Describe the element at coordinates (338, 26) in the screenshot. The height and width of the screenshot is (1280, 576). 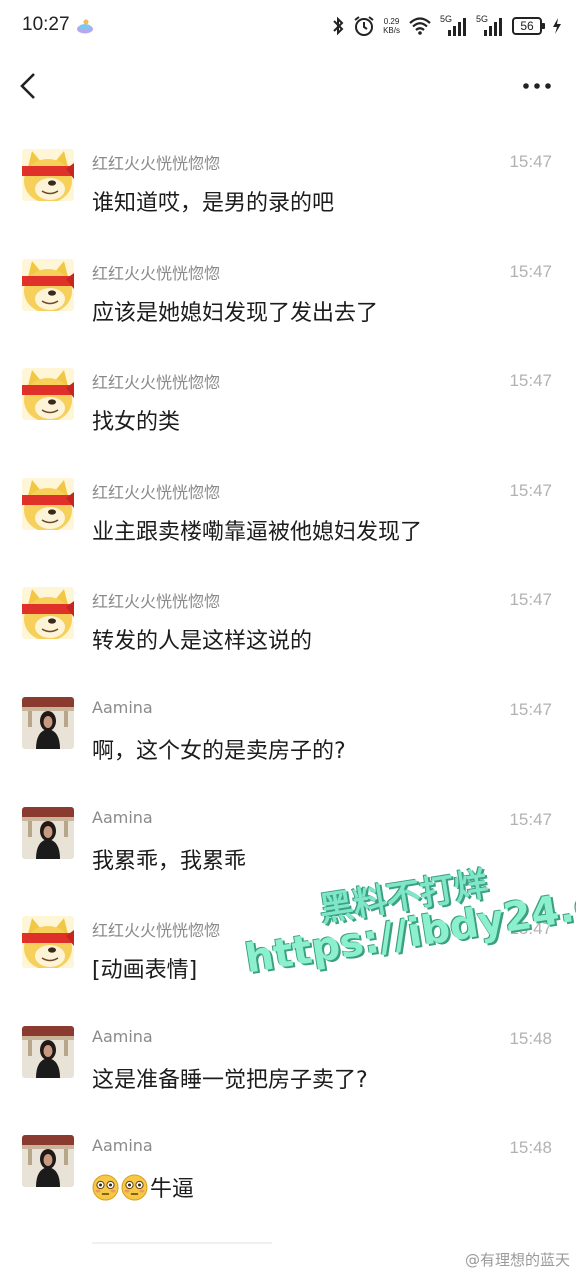
I see `bluetooth-icon` at that location.